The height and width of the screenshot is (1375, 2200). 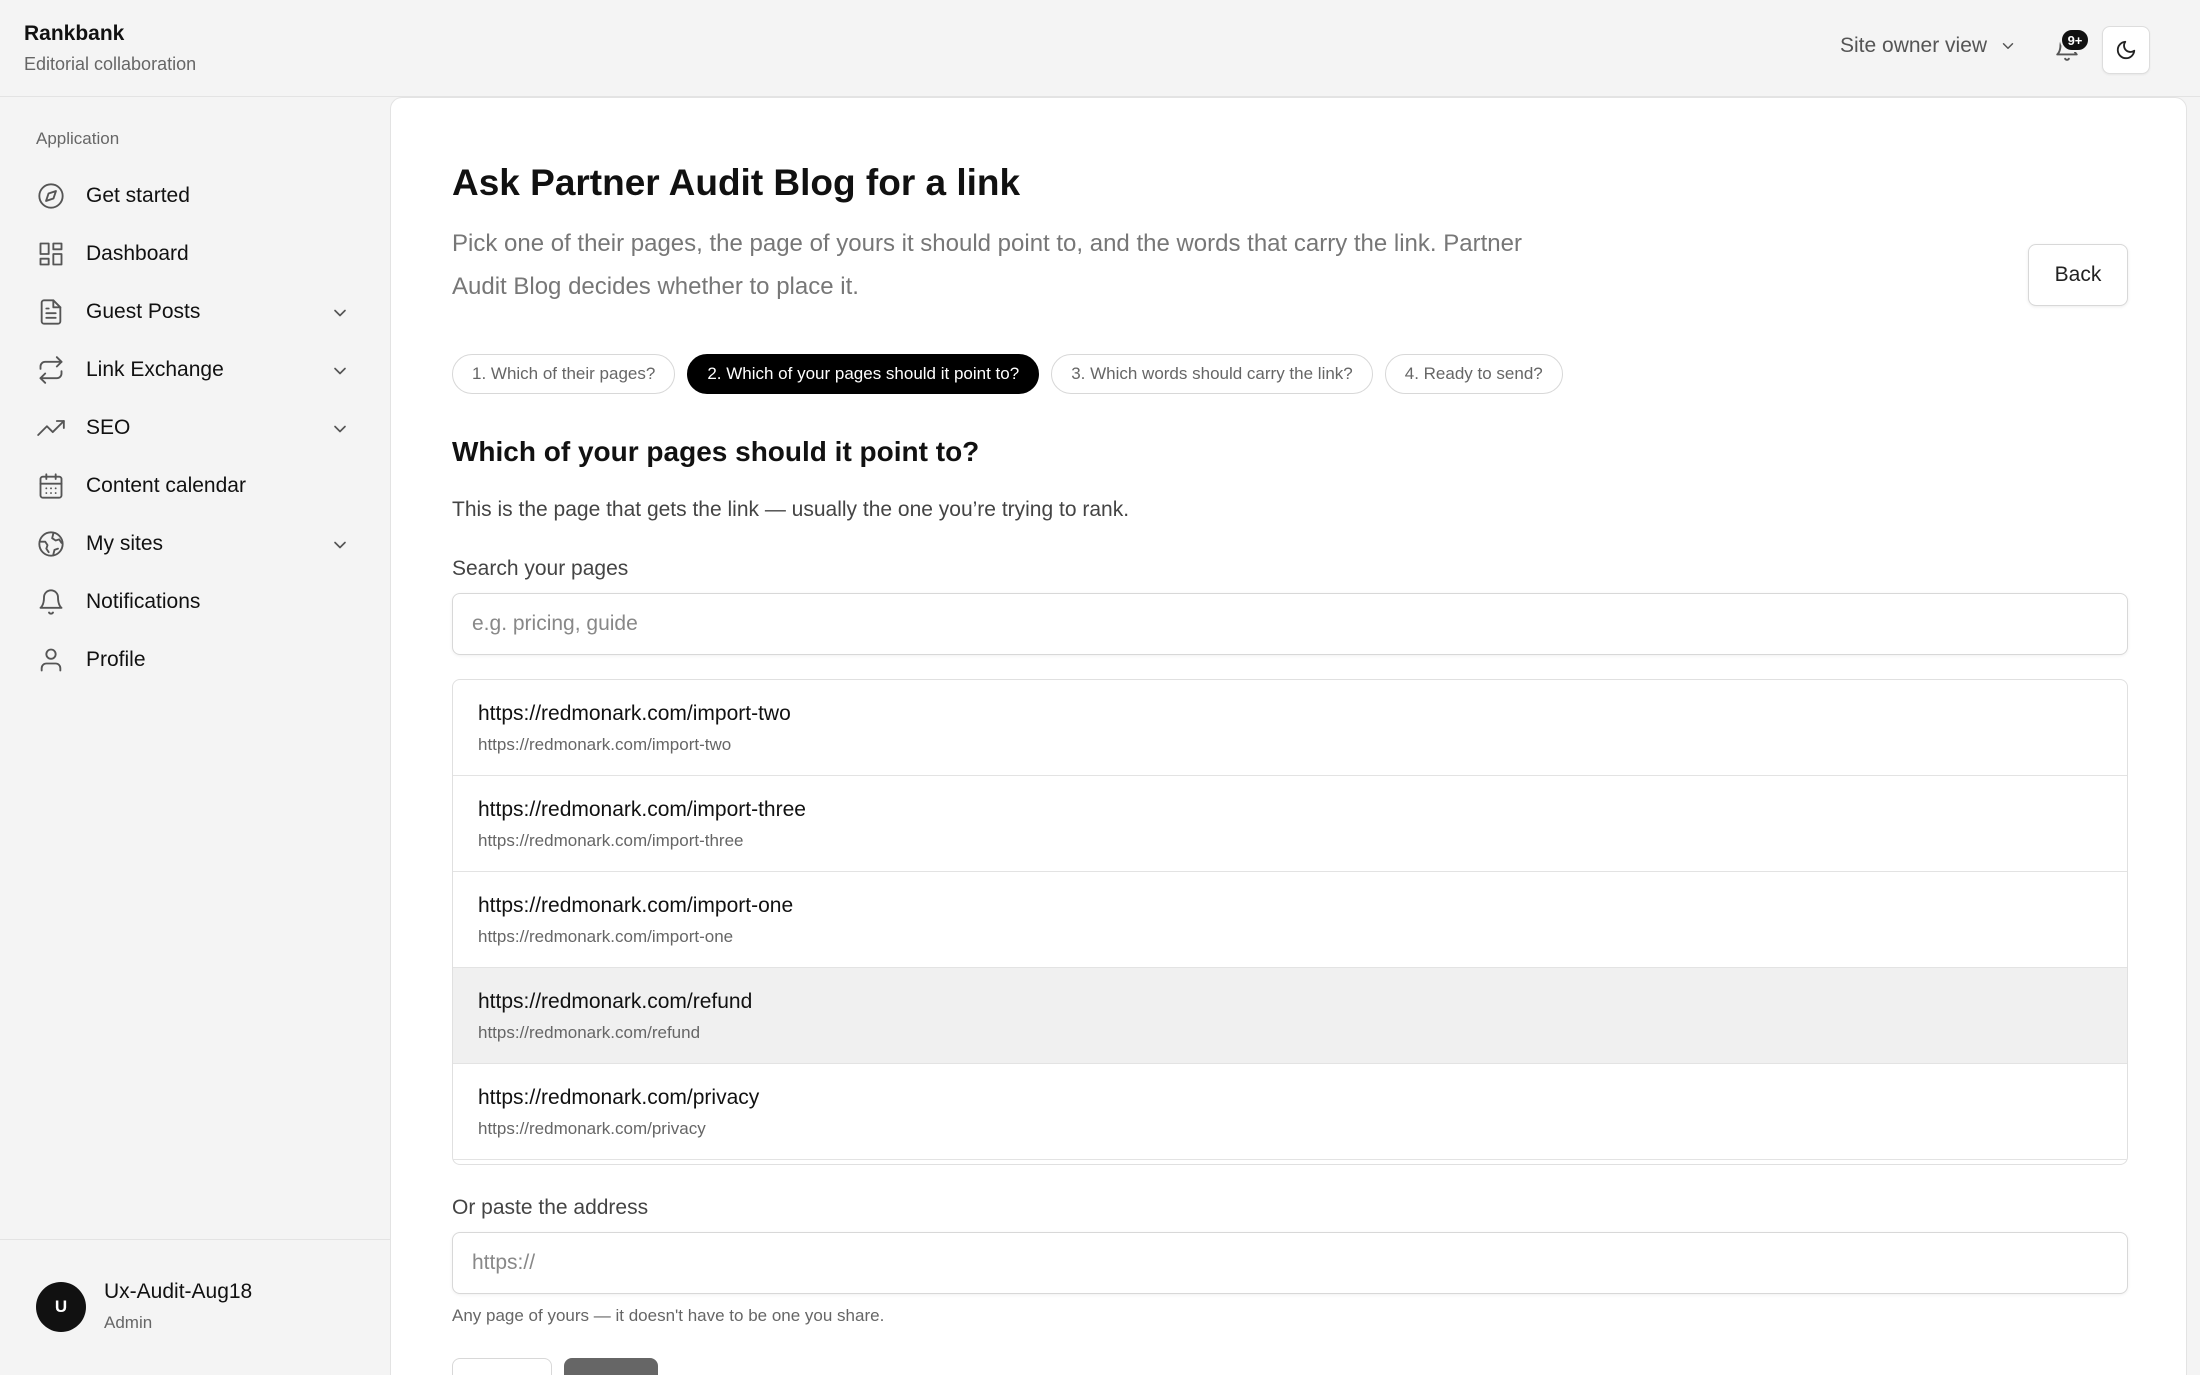 I want to click on step-4: 4. Ready to send?, so click(x=1473, y=374).